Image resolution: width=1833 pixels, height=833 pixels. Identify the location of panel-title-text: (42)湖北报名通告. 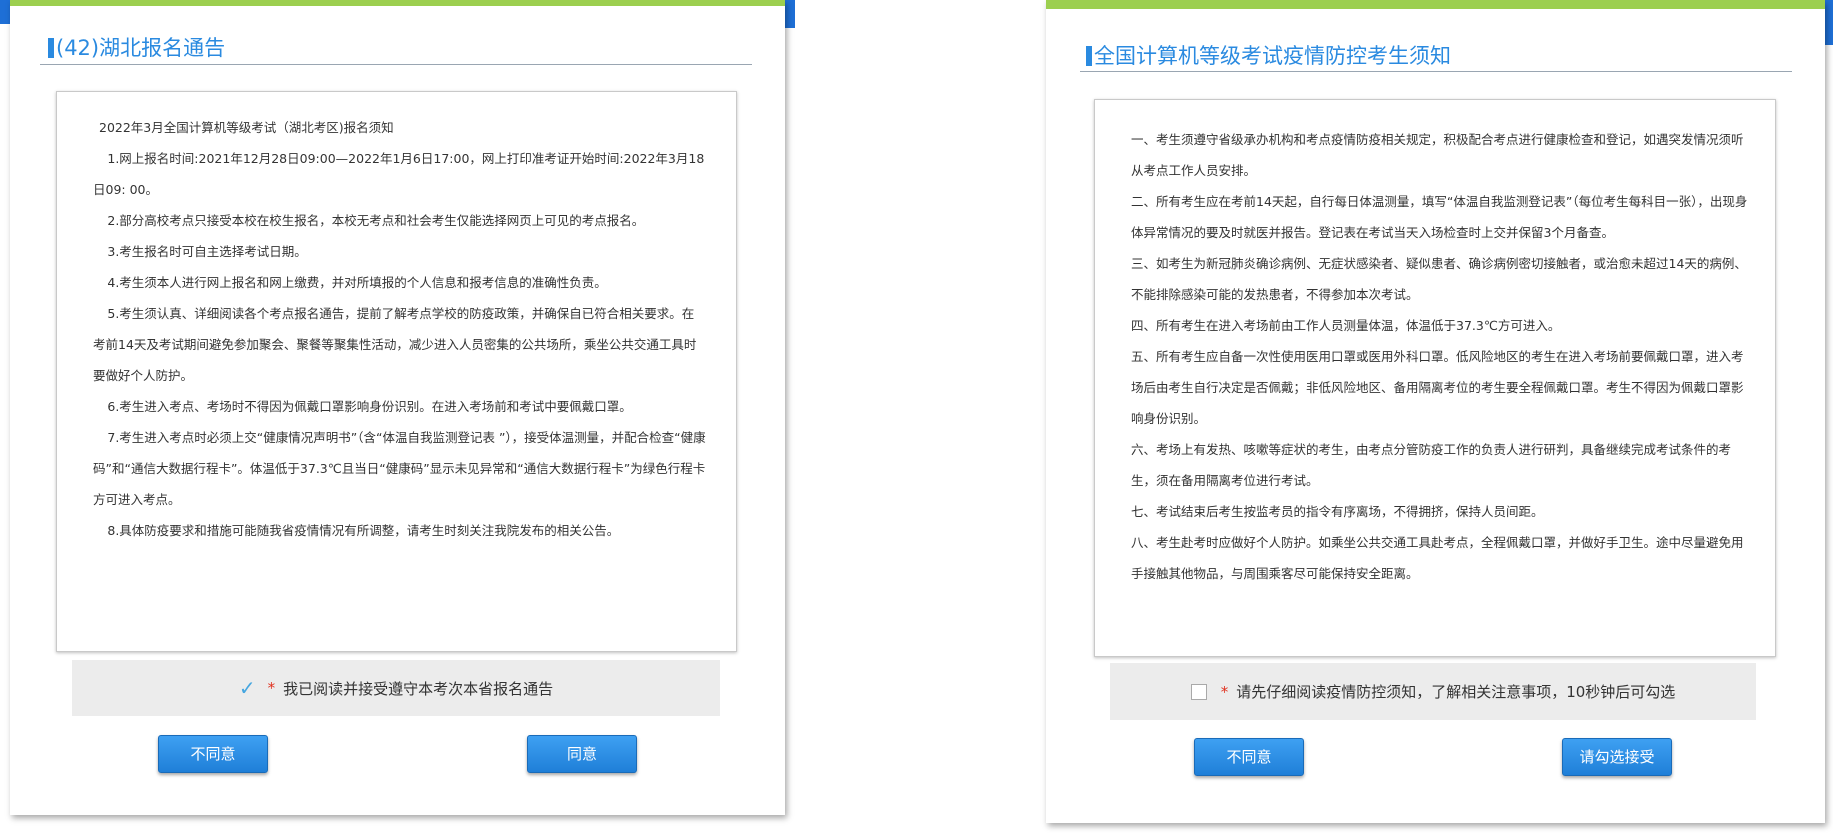
(141, 48).